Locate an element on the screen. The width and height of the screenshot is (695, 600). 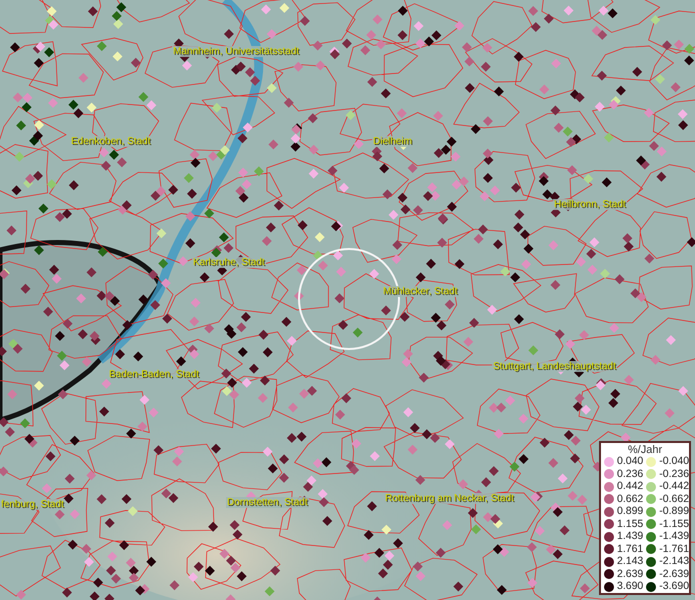
legend-value: -2.639 is located at coordinates (674, 574).